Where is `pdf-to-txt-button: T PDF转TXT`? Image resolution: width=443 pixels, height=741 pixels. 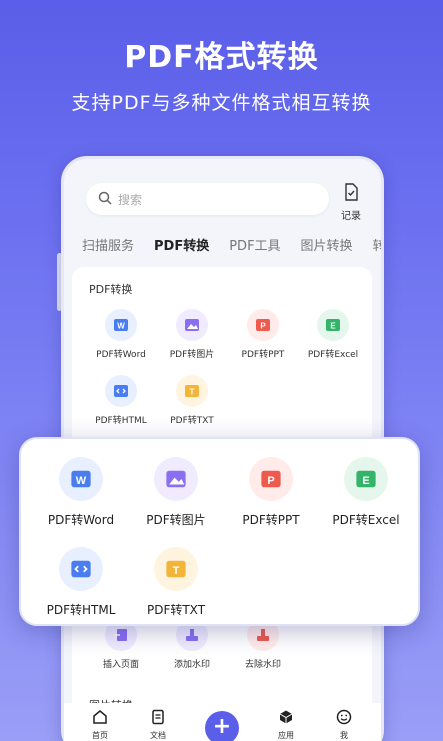 pdf-to-txt-button: T PDF转TXT is located at coordinates (192, 400).